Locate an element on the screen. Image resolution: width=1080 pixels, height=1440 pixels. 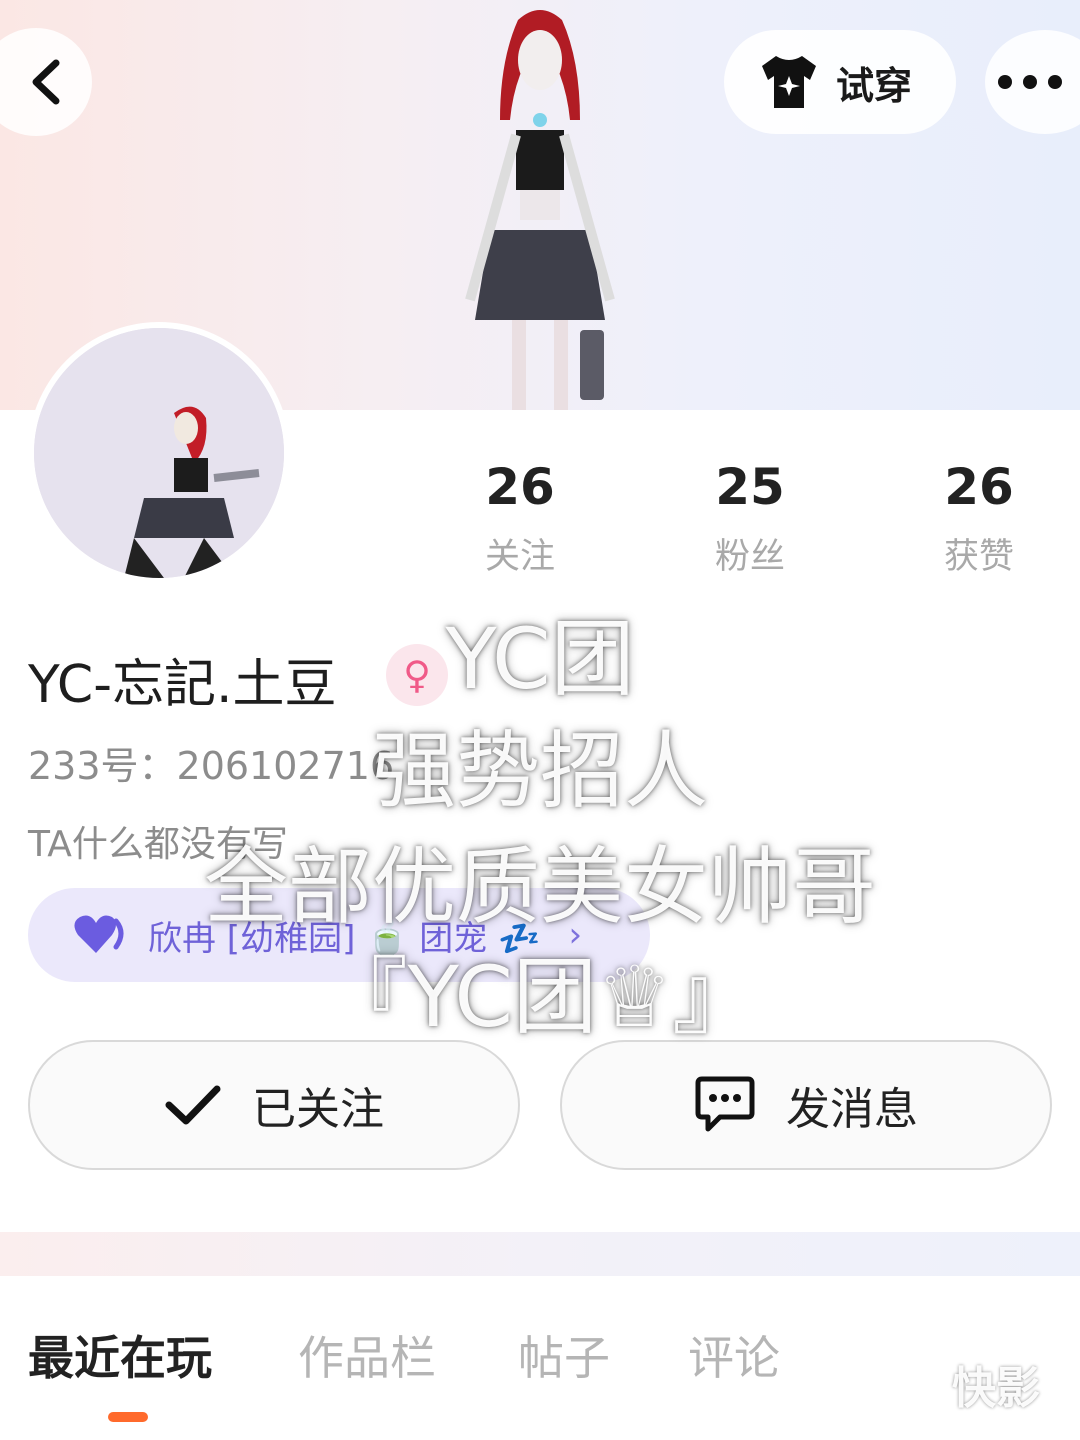
stat-likes-label: 获赞 is located at coordinates (978, 557).